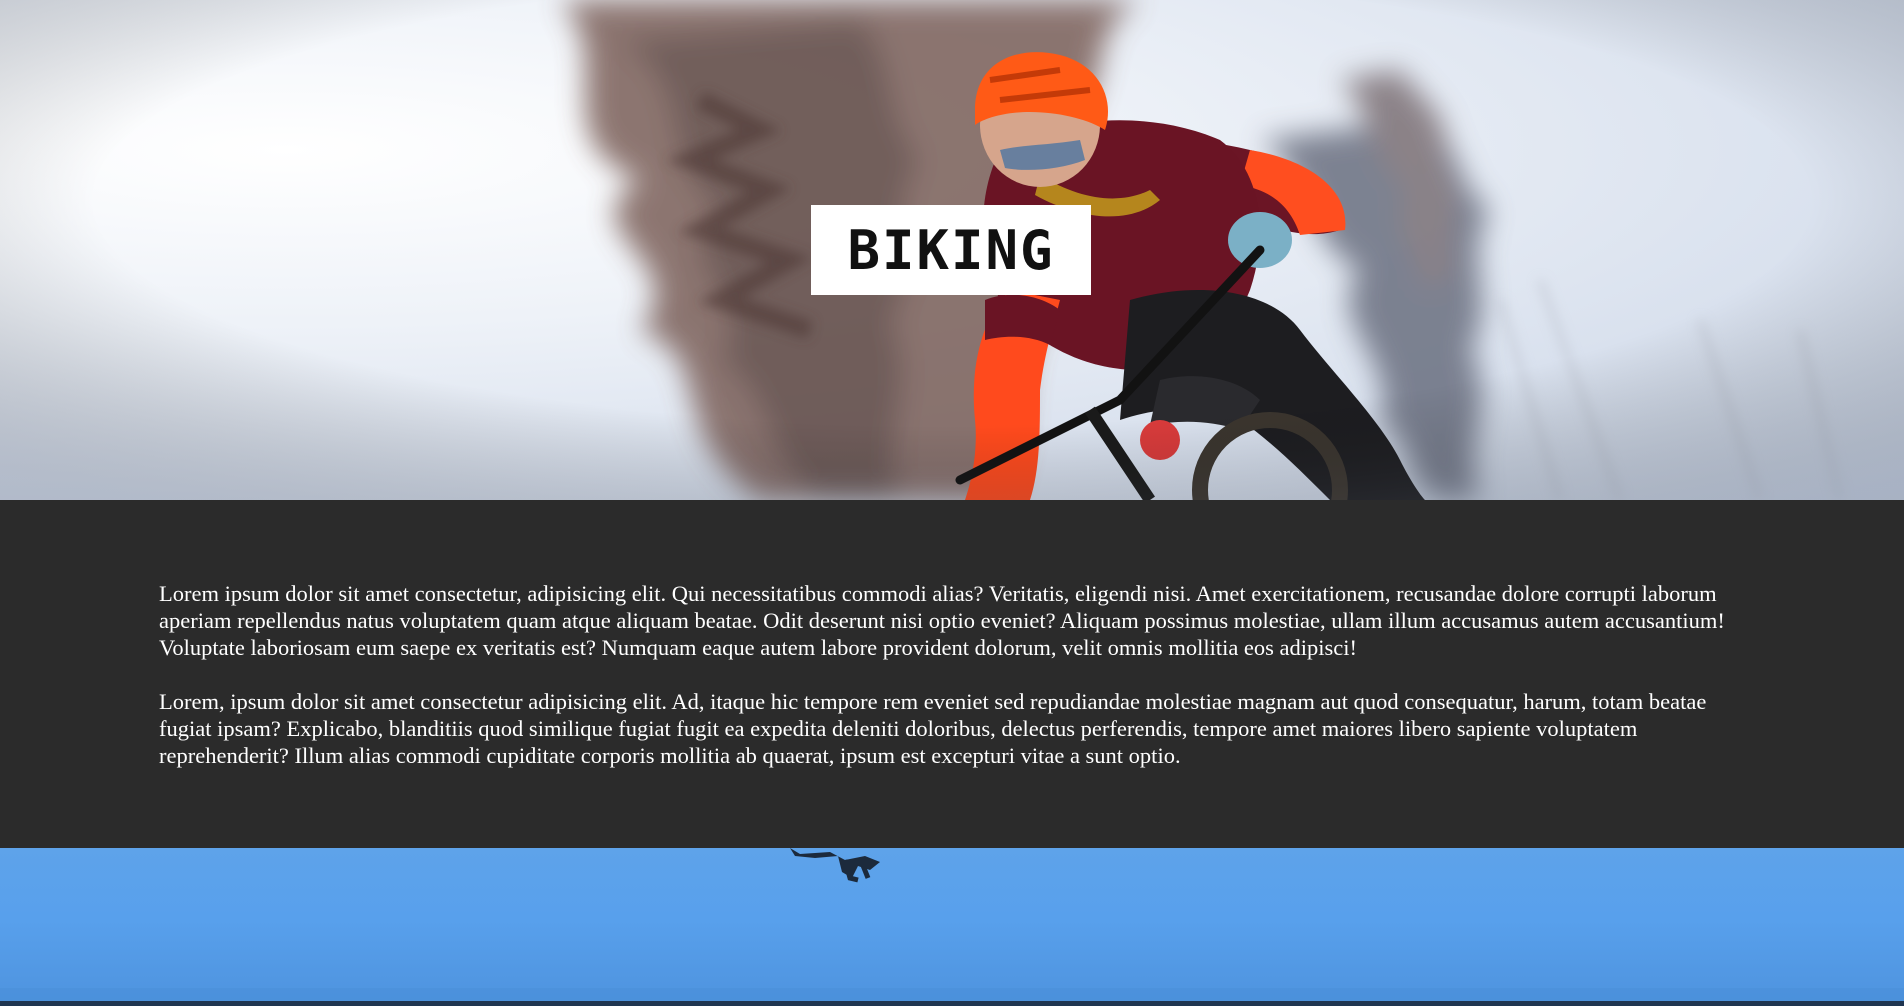 Image resolution: width=1904 pixels, height=1006 pixels. I want to click on hero-title: BIKING, so click(951, 250).